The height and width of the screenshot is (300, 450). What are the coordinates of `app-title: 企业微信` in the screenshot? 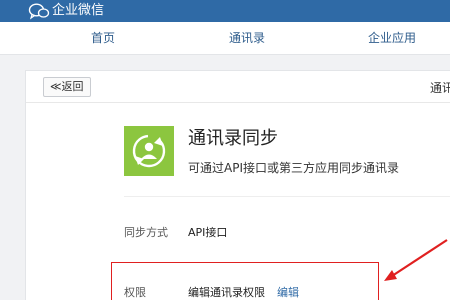 It's located at (78, 10).